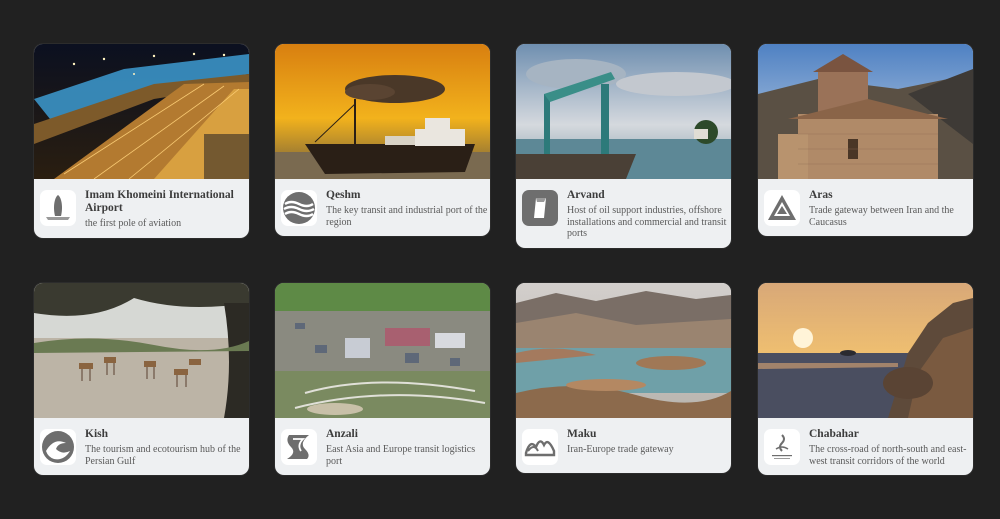  I want to click on waves-icon, so click(299, 208).